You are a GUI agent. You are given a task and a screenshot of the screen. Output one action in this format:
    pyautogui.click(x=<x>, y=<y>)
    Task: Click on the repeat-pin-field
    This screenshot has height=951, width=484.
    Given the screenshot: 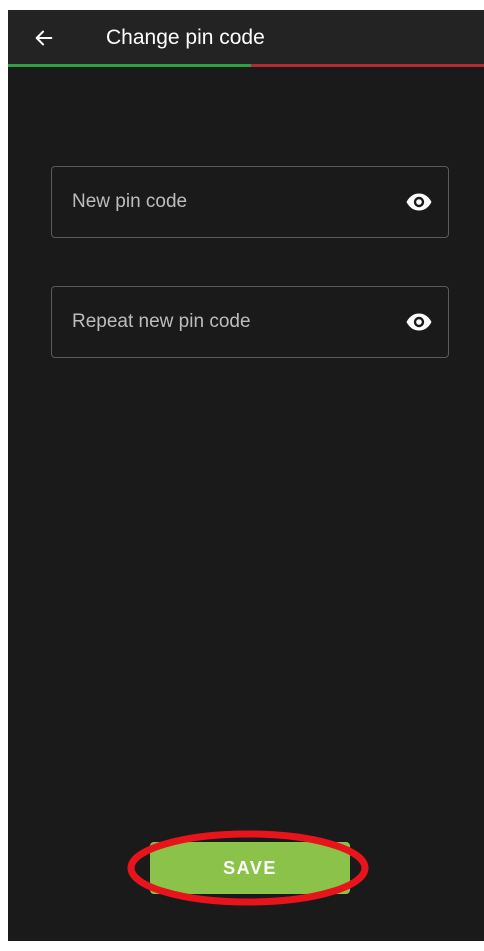 What is the action you would take?
    pyautogui.click(x=250, y=322)
    